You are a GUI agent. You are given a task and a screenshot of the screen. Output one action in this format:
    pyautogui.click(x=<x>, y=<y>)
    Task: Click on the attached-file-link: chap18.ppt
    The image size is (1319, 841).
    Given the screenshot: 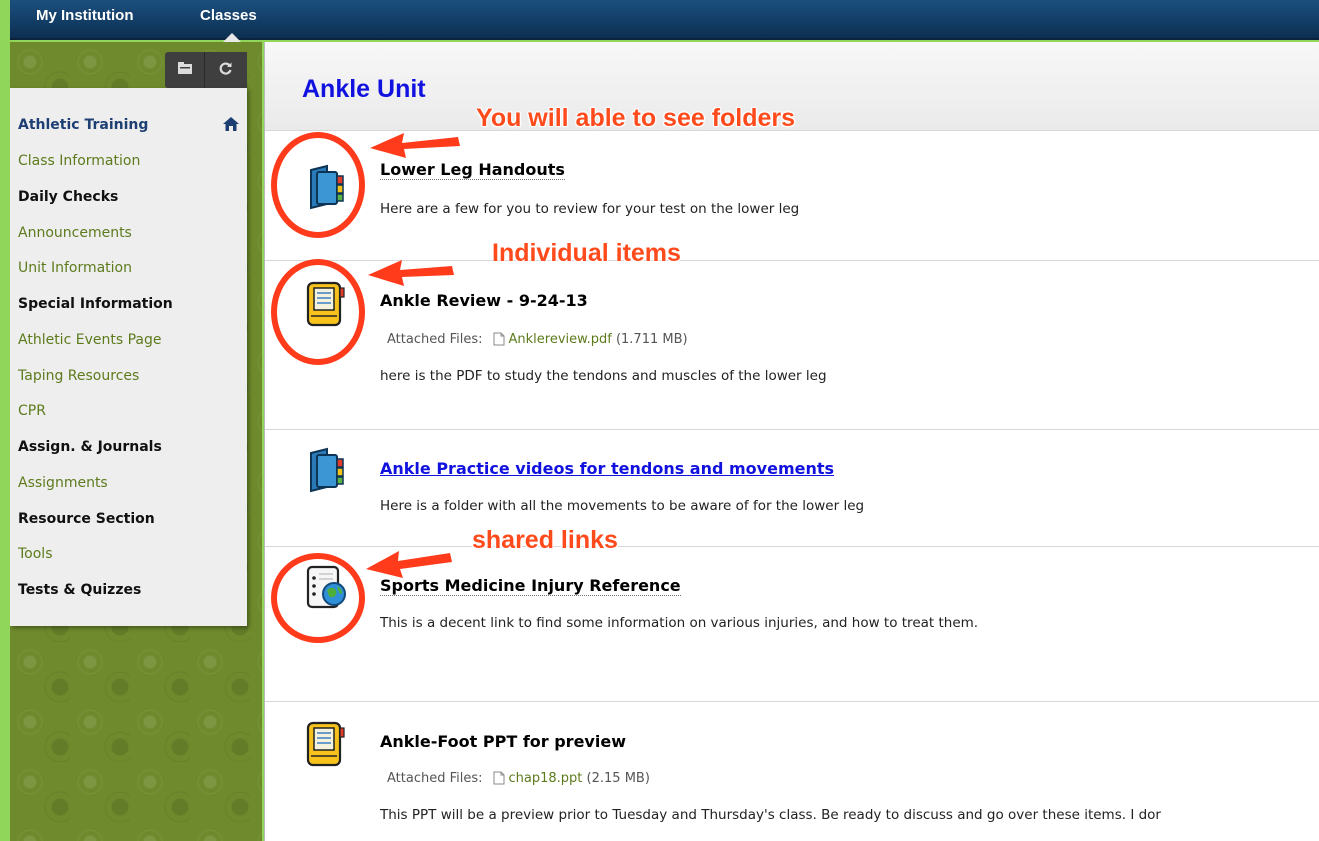 What is the action you would take?
    pyautogui.click(x=546, y=778)
    